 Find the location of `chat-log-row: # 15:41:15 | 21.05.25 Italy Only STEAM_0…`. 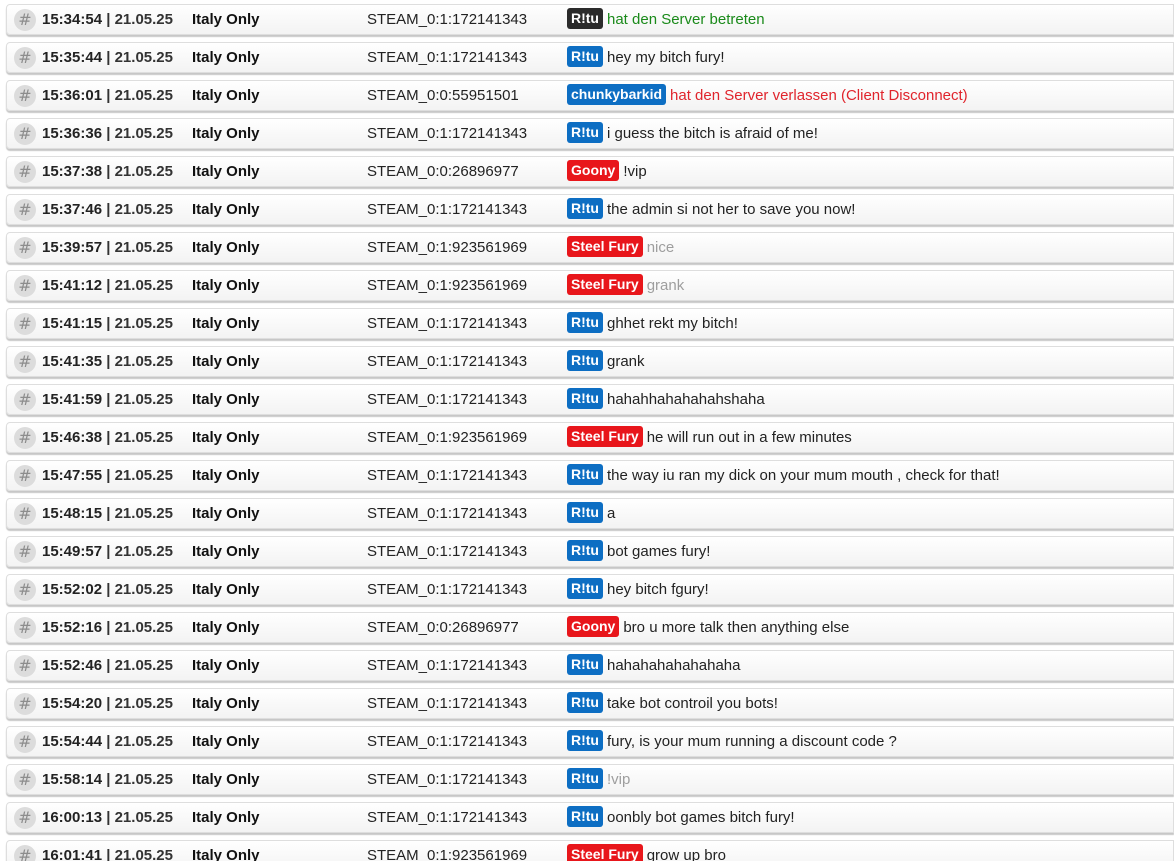

chat-log-row: # 15:41:15 | 21.05.25 Italy Only STEAM_0… is located at coordinates (590, 323).